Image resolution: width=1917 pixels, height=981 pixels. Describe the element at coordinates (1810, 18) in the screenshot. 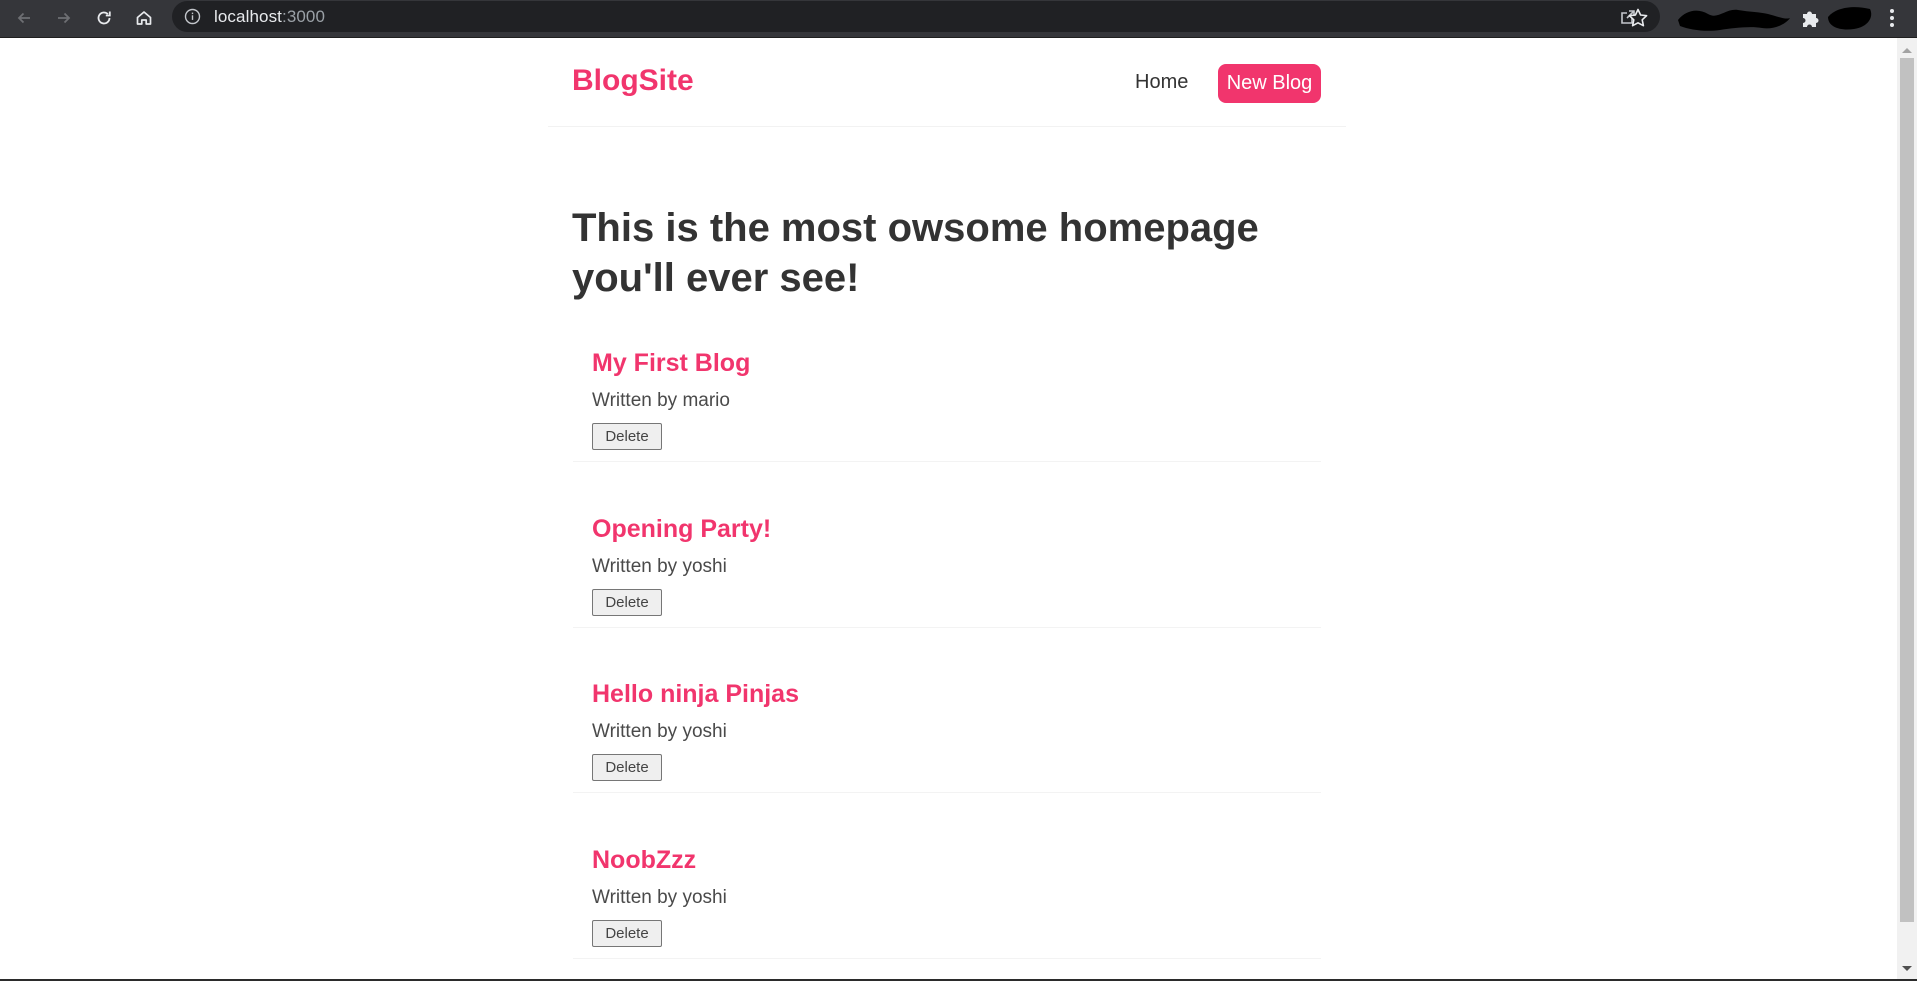

I see `puzzle-icon` at that location.